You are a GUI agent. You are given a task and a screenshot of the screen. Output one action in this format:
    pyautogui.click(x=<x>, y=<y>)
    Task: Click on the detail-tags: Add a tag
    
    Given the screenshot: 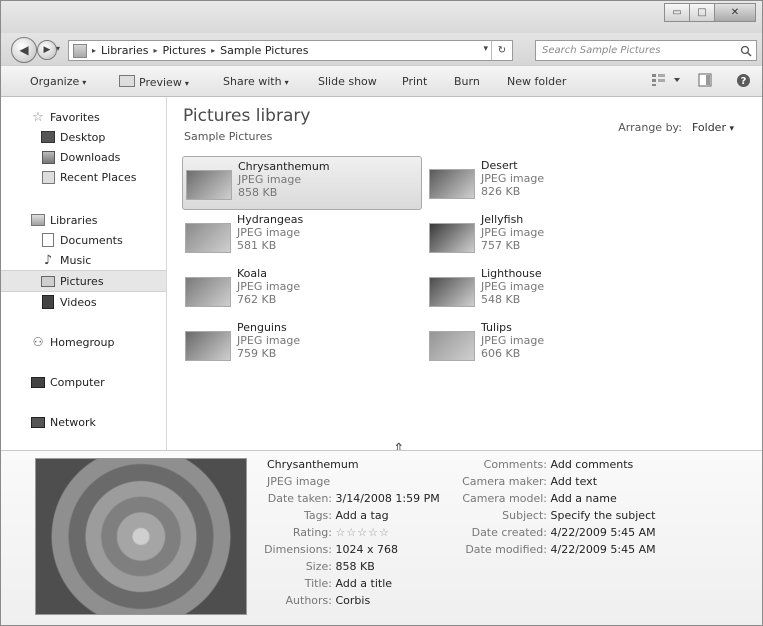 What is the action you would take?
    pyautogui.click(x=362, y=515)
    